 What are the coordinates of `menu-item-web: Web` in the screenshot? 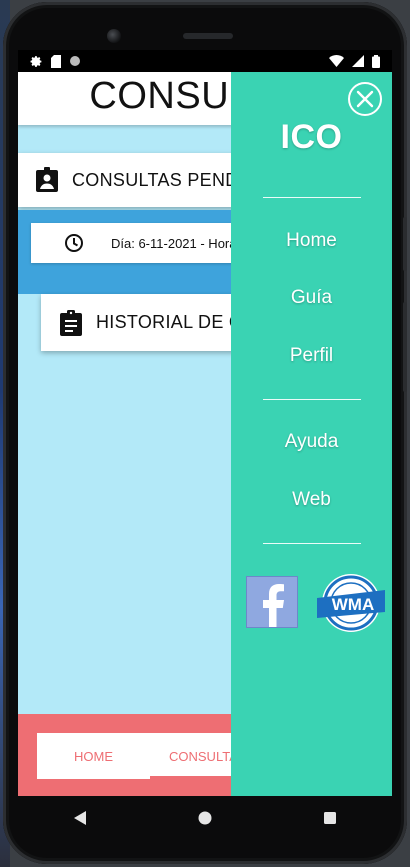 It's located at (311, 500).